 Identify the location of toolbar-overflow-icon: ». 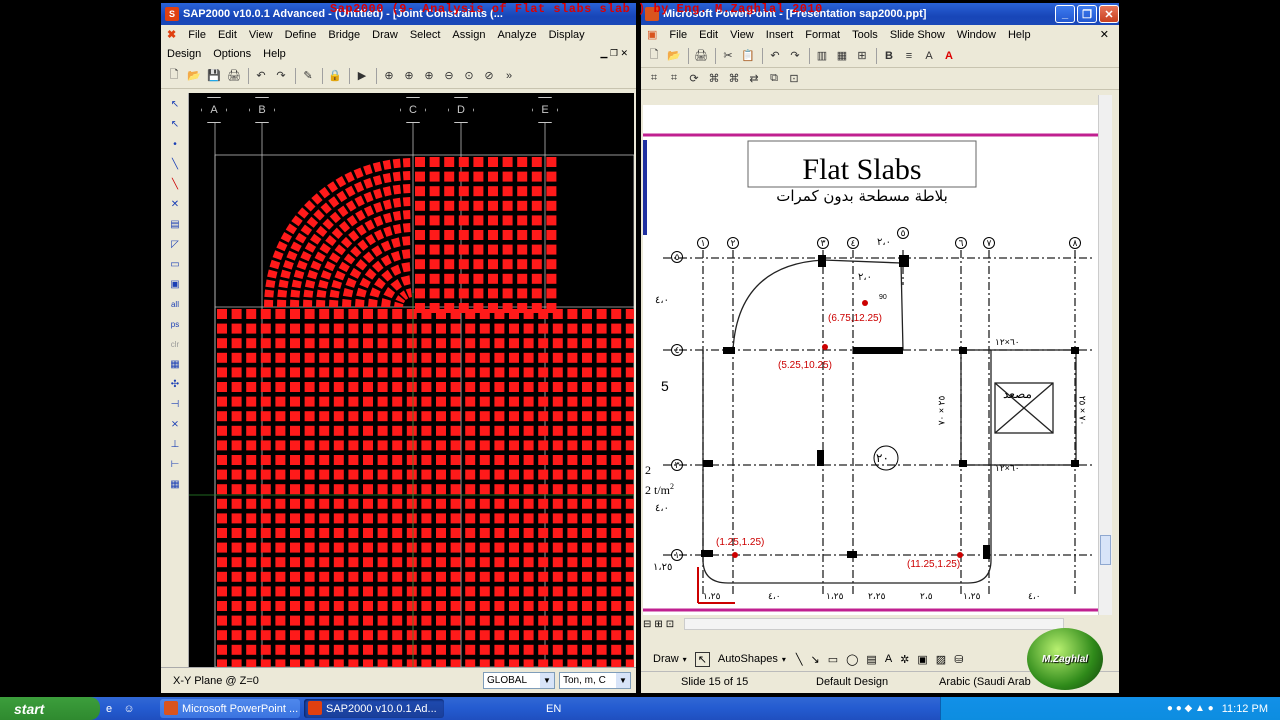
(509, 76).